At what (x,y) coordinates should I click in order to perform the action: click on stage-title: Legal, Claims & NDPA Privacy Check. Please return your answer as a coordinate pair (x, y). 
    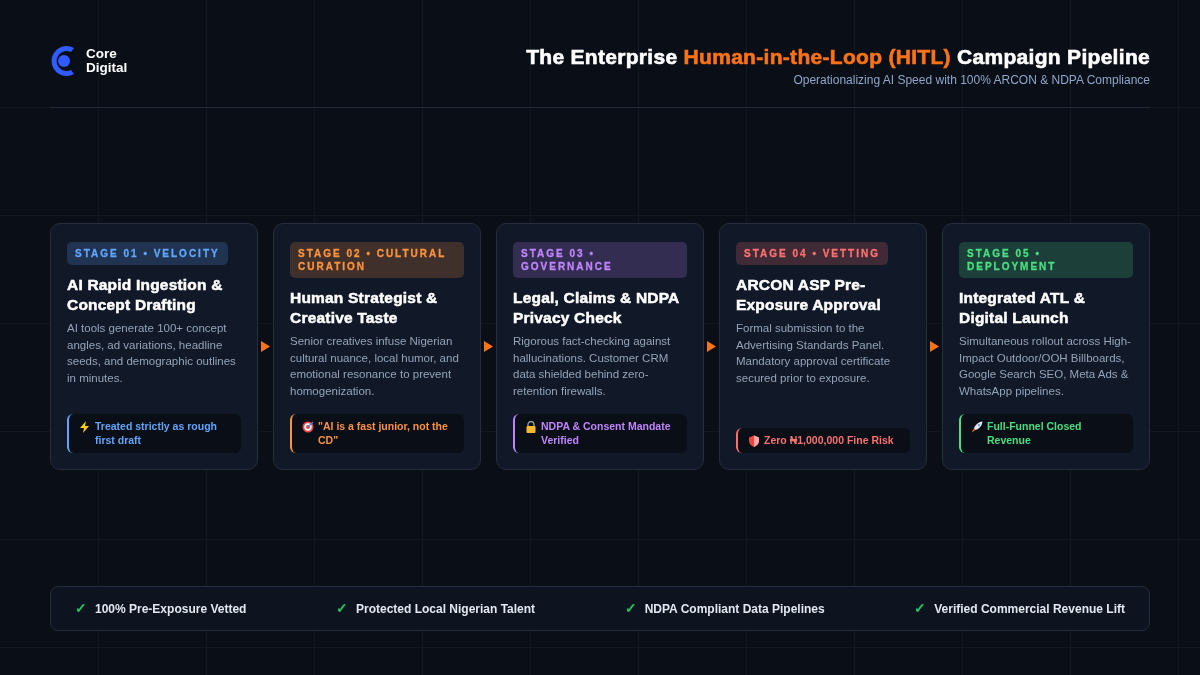
    Looking at the image, I should click on (596, 307).